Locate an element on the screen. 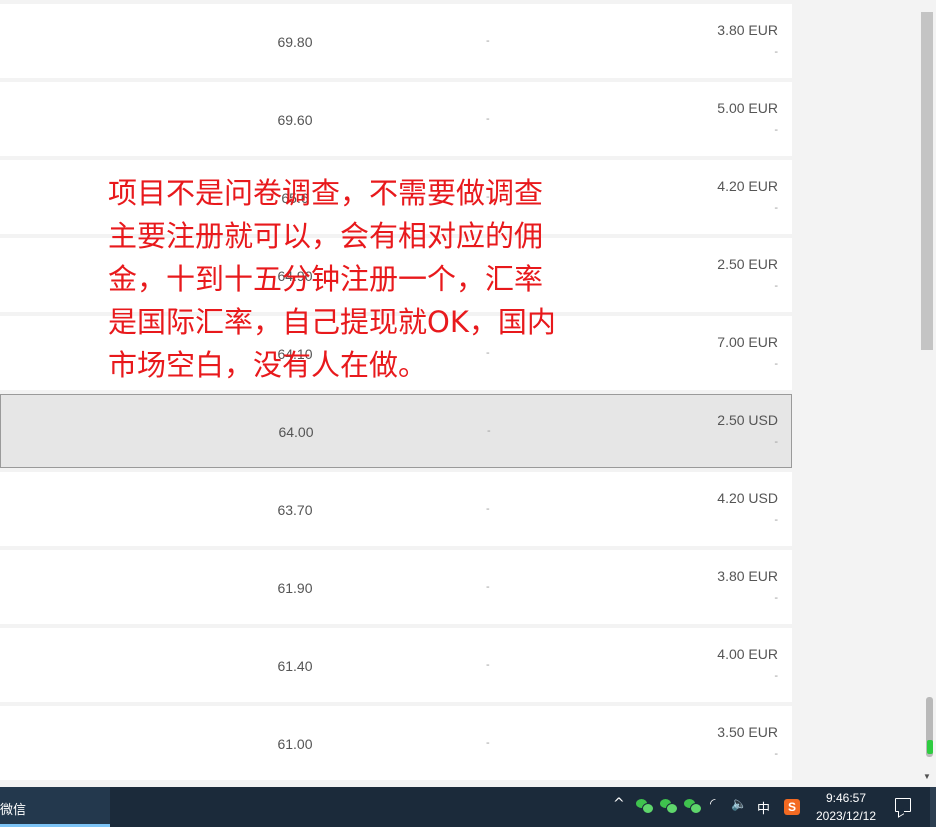 This screenshot has width=936, height=827. table-row: 61.40 - 4.00 EUR - is located at coordinates (396, 665).